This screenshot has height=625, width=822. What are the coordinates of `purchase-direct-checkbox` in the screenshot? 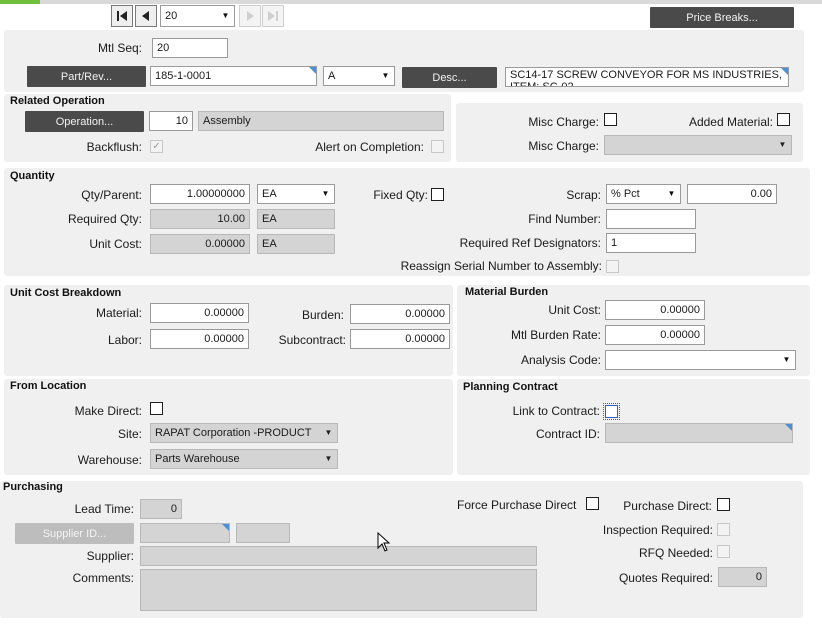 It's located at (723, 504).